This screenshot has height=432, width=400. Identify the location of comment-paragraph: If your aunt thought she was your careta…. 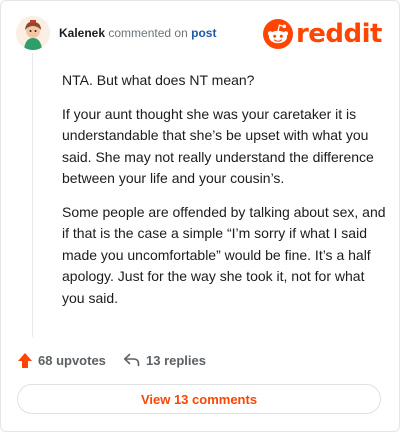
(218, 146).